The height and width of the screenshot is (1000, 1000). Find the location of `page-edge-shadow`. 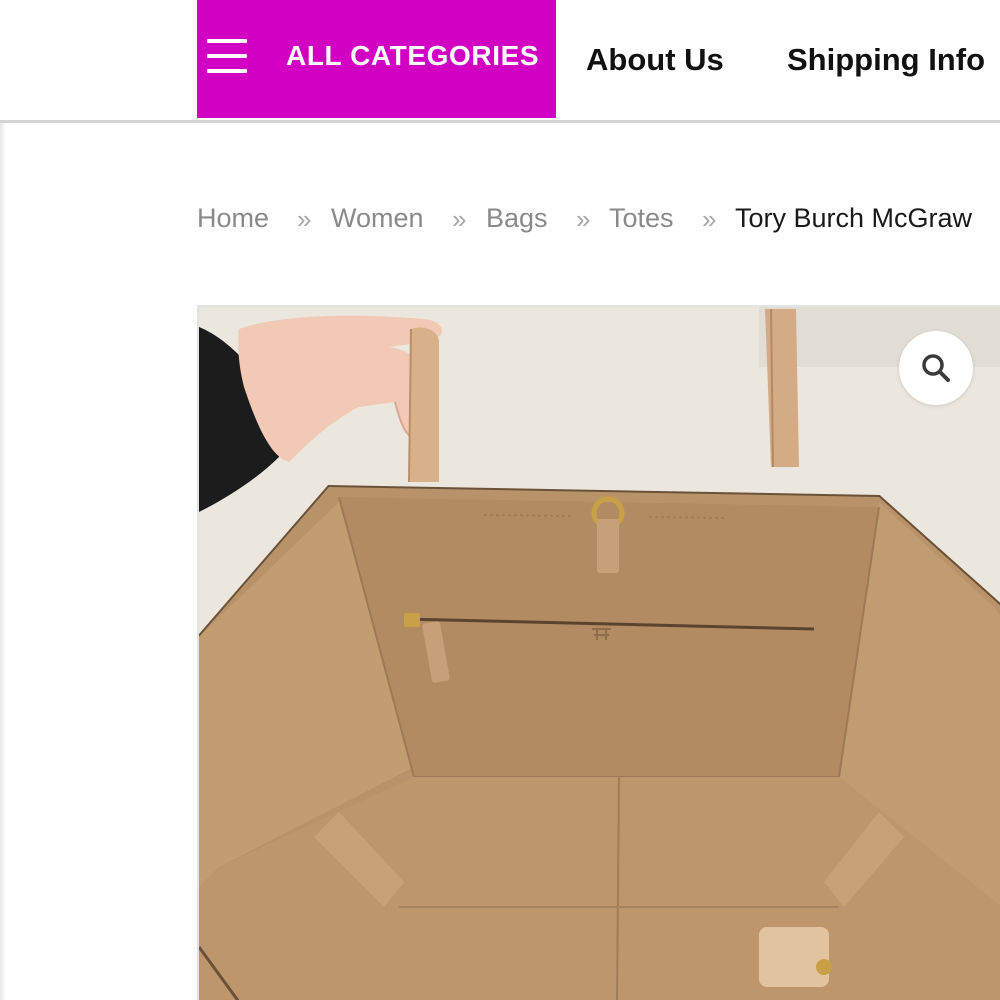

page-edge-shadow is located at coordinates (3, 500).